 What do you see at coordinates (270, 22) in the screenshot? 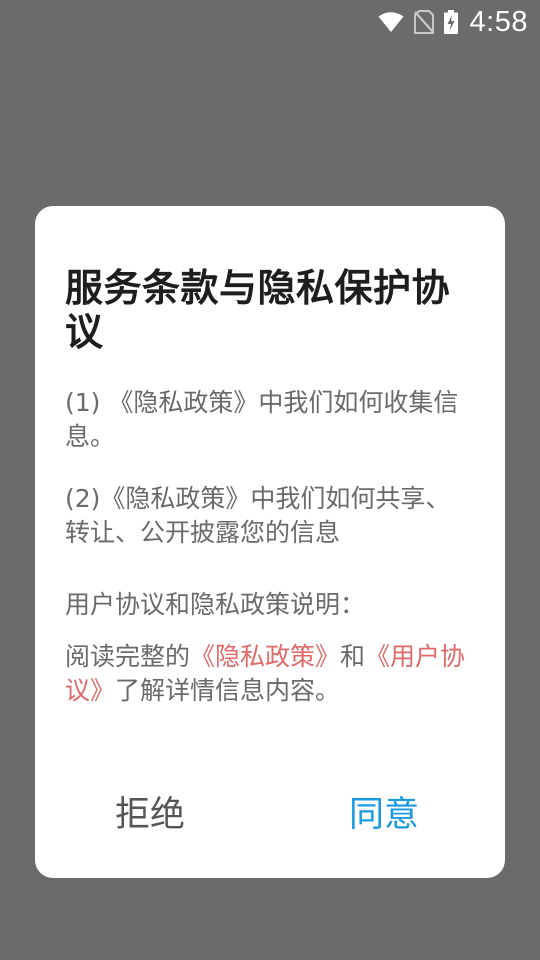
I see `status-bar: 4:58` at bounding box center [270, 22].